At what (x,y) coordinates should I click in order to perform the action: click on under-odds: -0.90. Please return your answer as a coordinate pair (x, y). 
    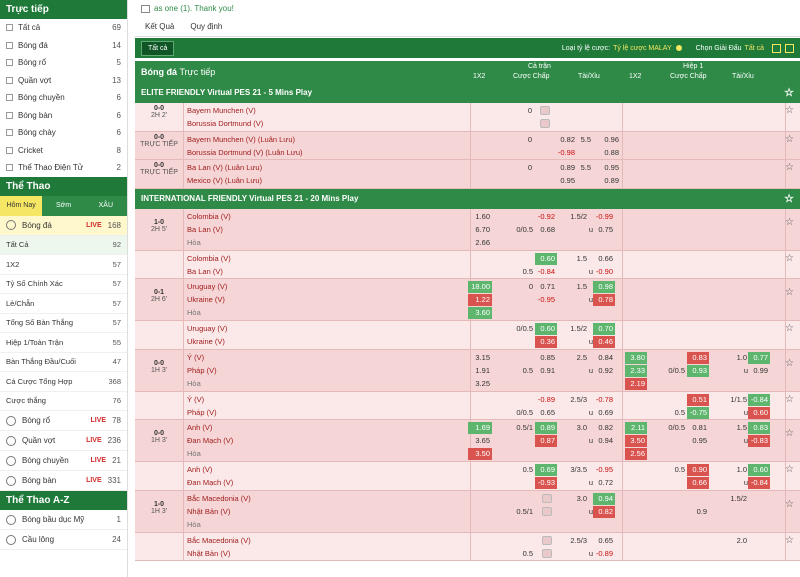
    Looking at the image, I should click on (604, 272).